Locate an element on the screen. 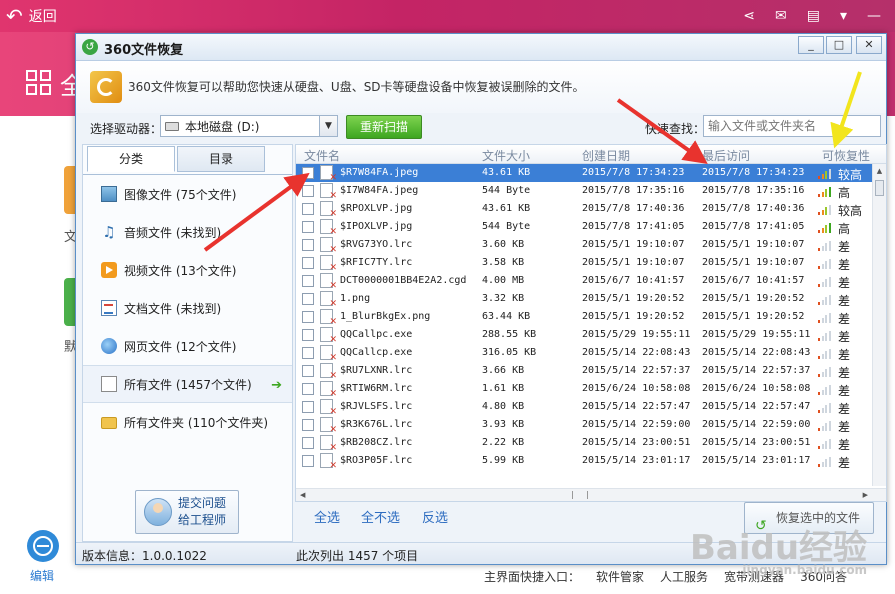 The width and height of the screenshot is (895, 594). maximize-button: □ is located at coordinates (839, 45).